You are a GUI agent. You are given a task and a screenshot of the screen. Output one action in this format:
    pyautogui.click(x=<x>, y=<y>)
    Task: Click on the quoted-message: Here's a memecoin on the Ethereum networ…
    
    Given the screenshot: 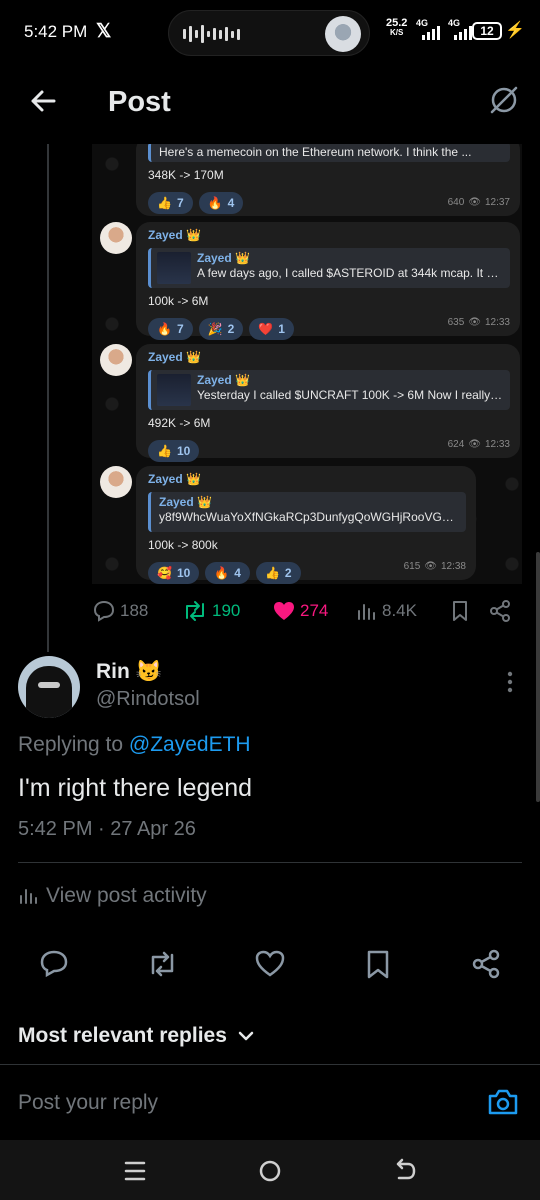 What is the action you would take?
    pyautogui.click(x=329, y=153)
    